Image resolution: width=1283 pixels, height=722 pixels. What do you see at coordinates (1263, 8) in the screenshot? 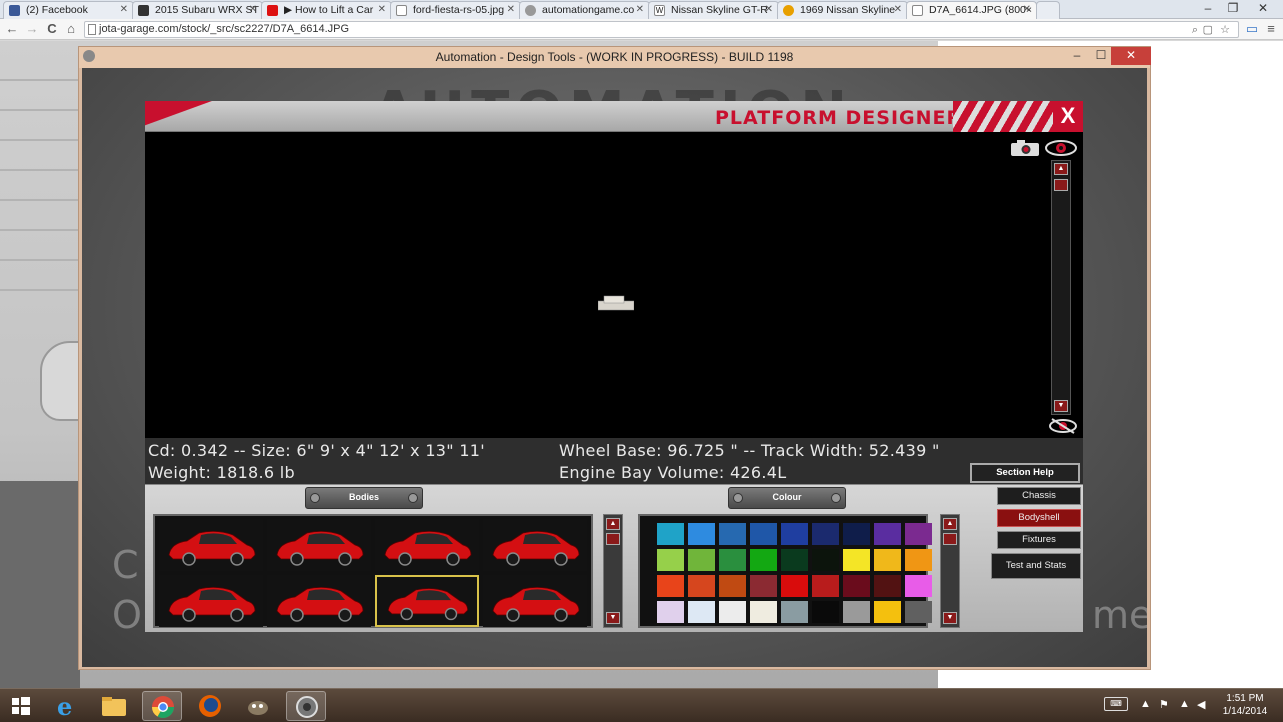
I see `close-button: ✕` at bounding box center [1263, 8].